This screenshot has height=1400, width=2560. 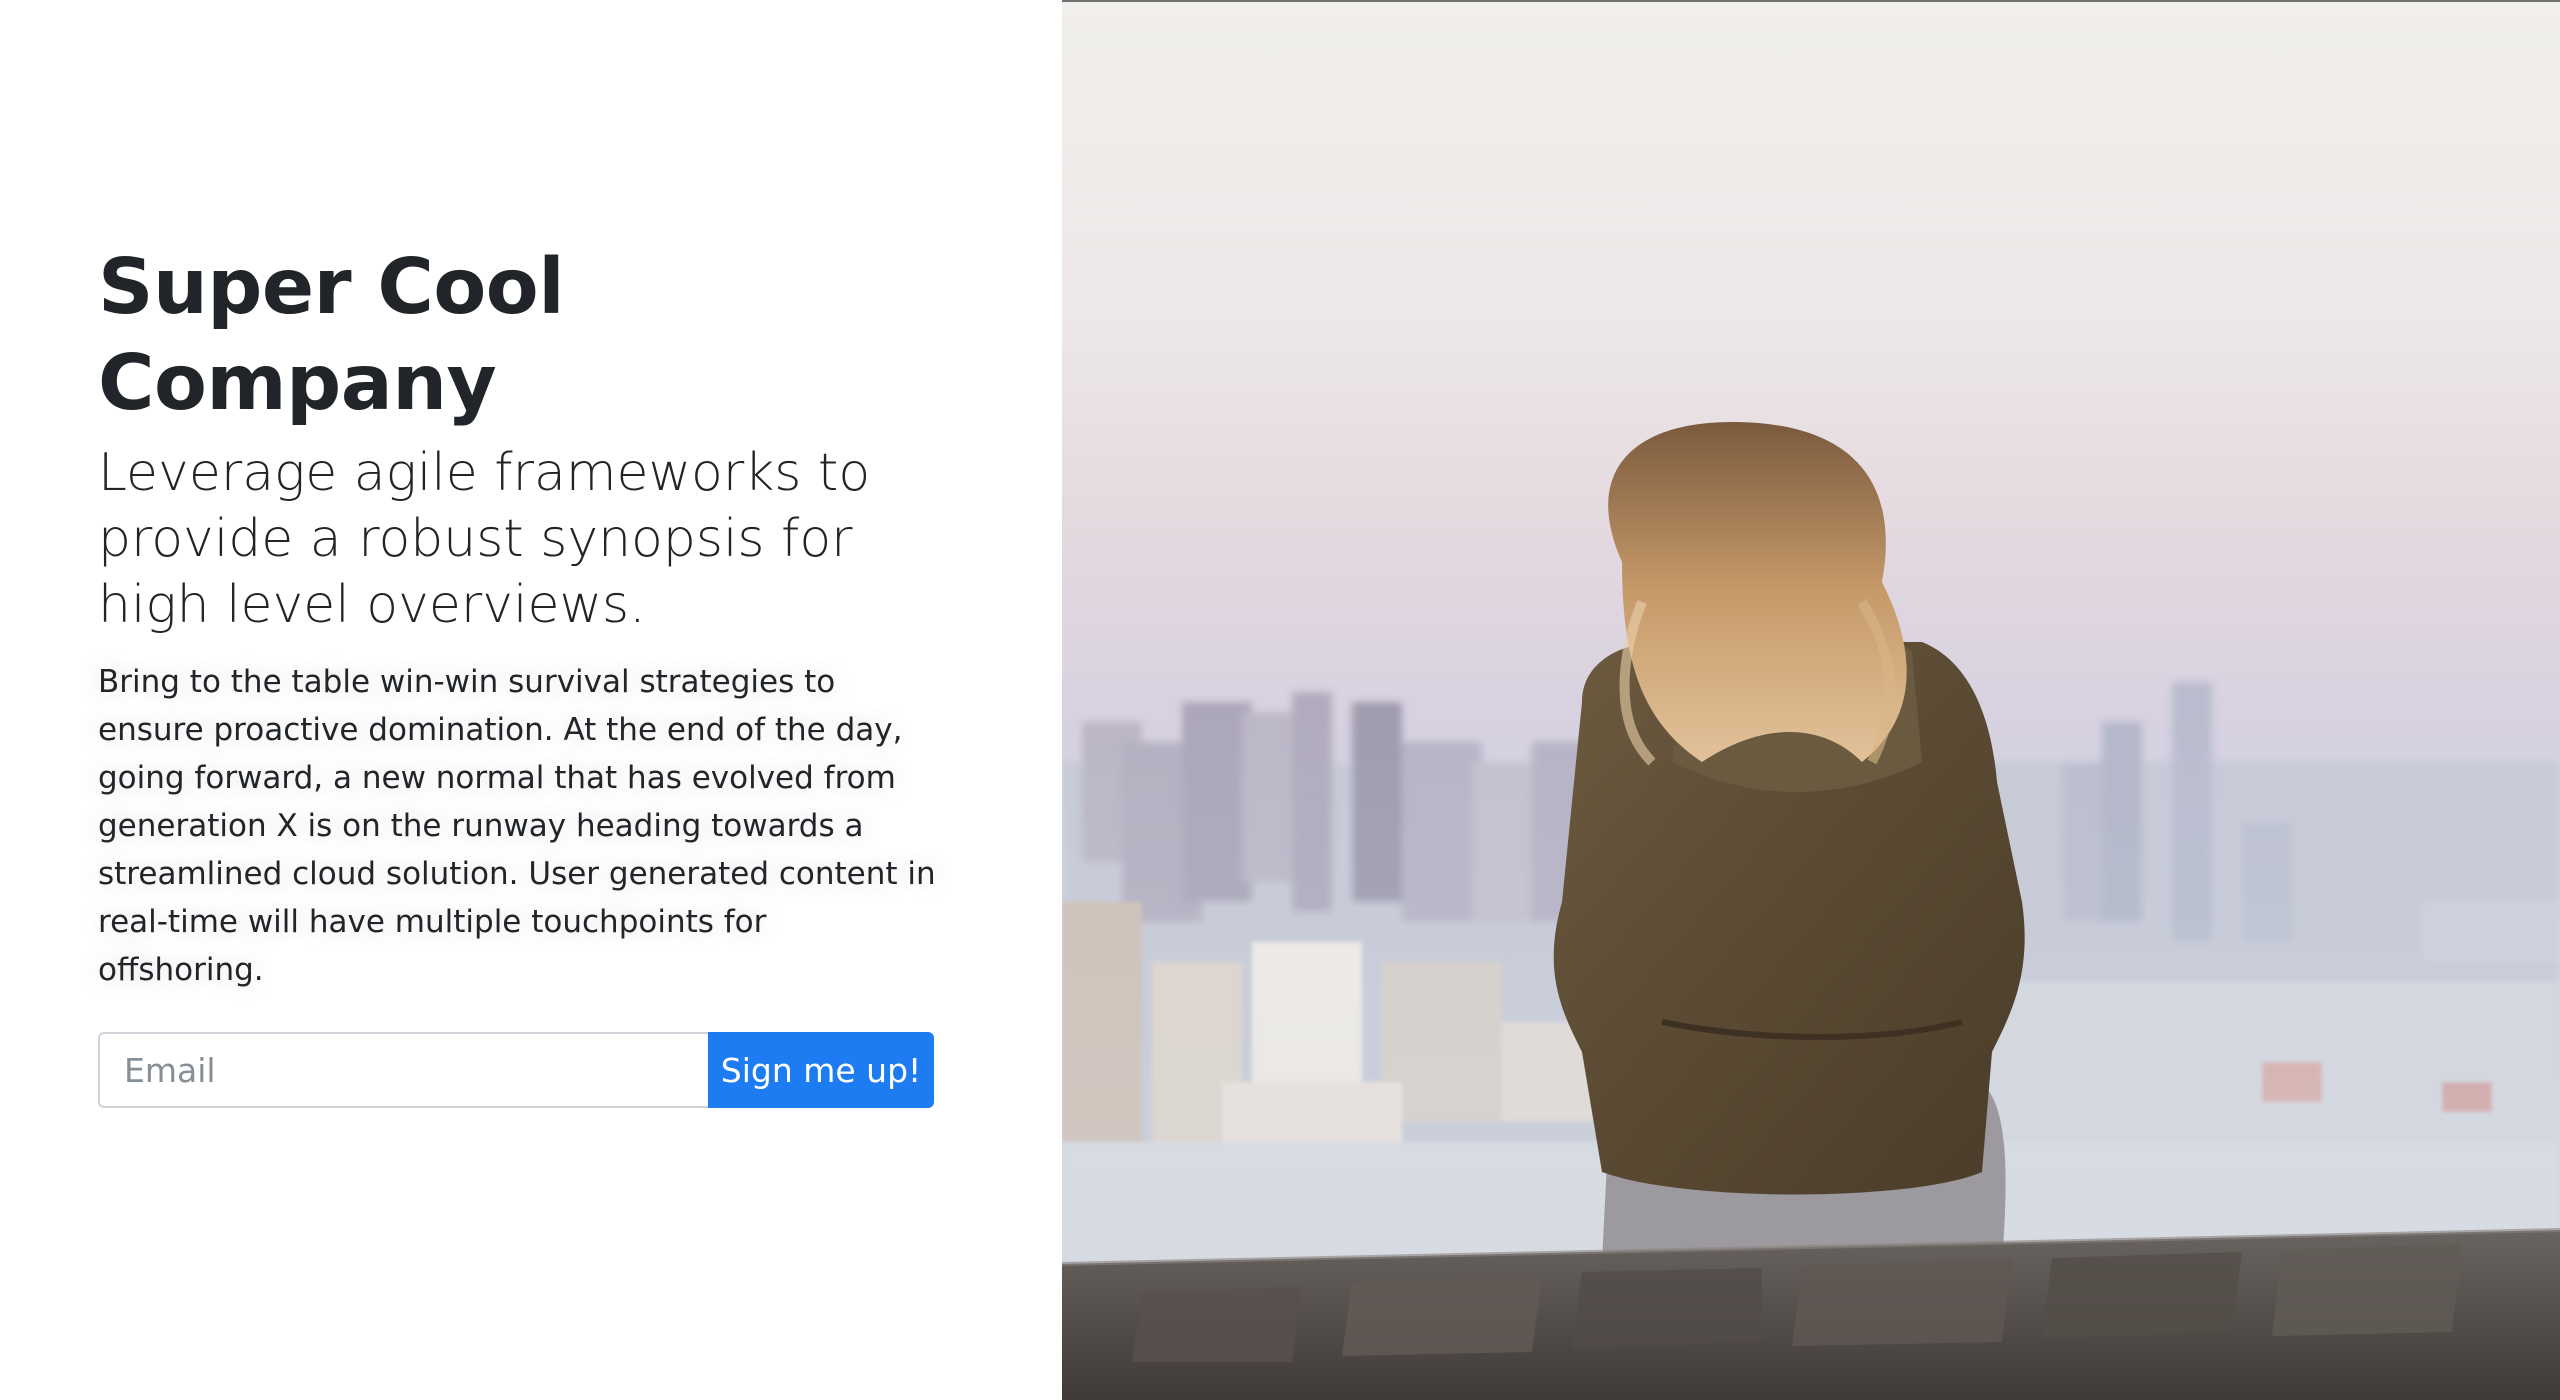 I want to click on signup-form: Sign me up!, so click(x=516, y=1070).